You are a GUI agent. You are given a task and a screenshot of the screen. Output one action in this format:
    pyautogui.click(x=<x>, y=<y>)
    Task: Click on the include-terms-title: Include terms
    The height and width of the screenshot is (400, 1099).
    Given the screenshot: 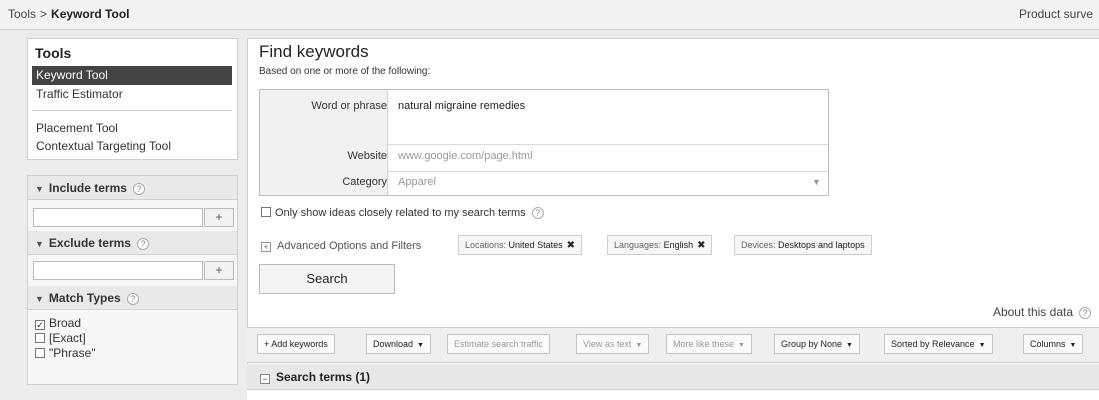 What is the action you would take?
    pyautogui.click(x=87, y=188)
    